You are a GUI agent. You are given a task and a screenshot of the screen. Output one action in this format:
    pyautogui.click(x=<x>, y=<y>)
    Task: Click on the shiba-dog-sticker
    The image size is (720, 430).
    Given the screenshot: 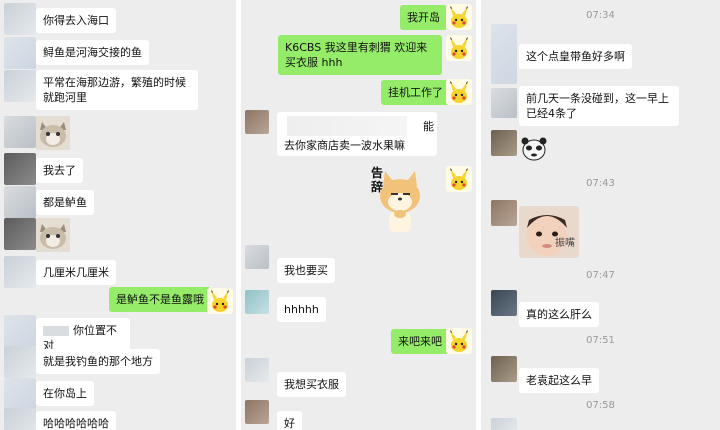 What is the action you would take?
    pyautogui.click(x=400, y=201)
    